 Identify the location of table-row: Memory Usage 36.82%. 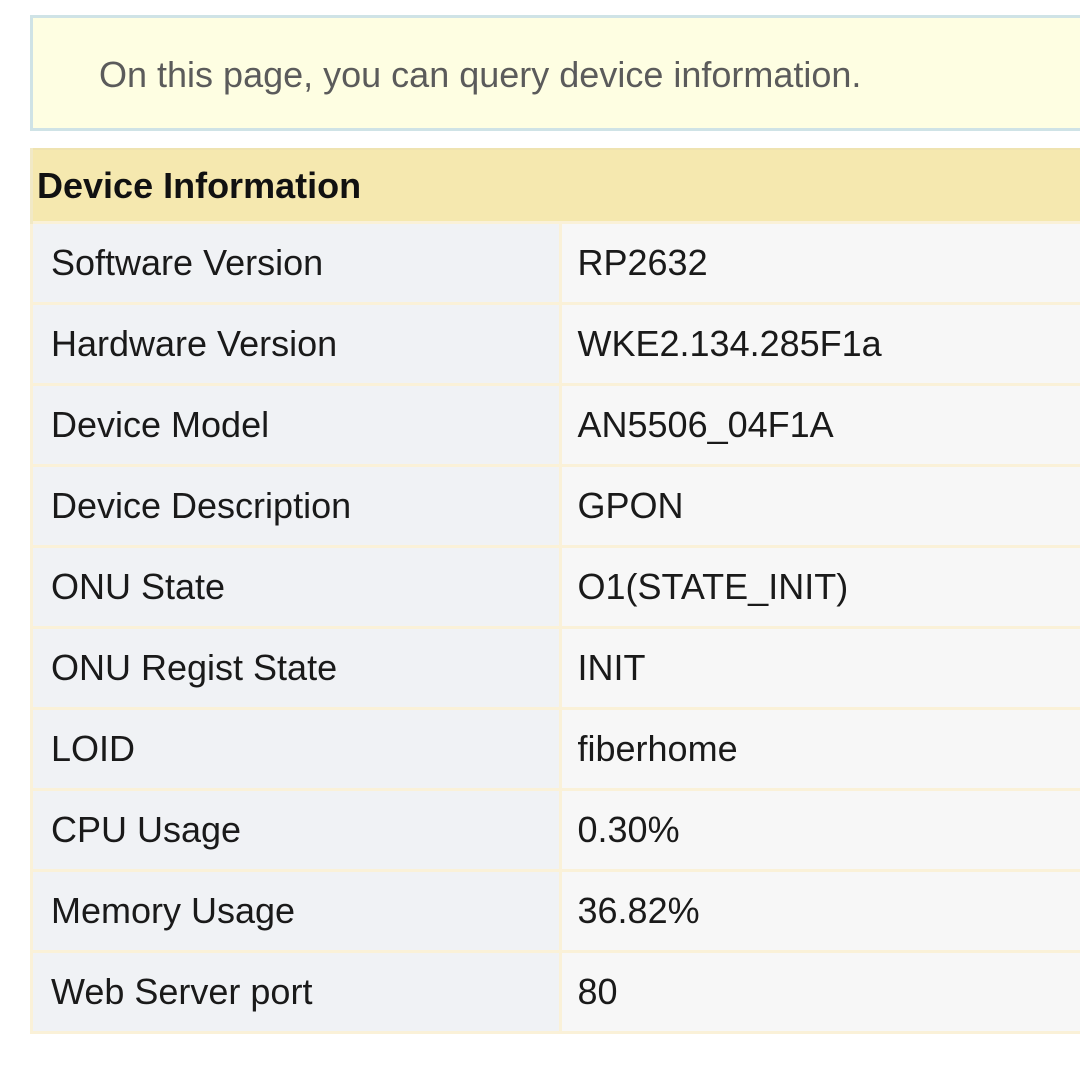
(555, 911).